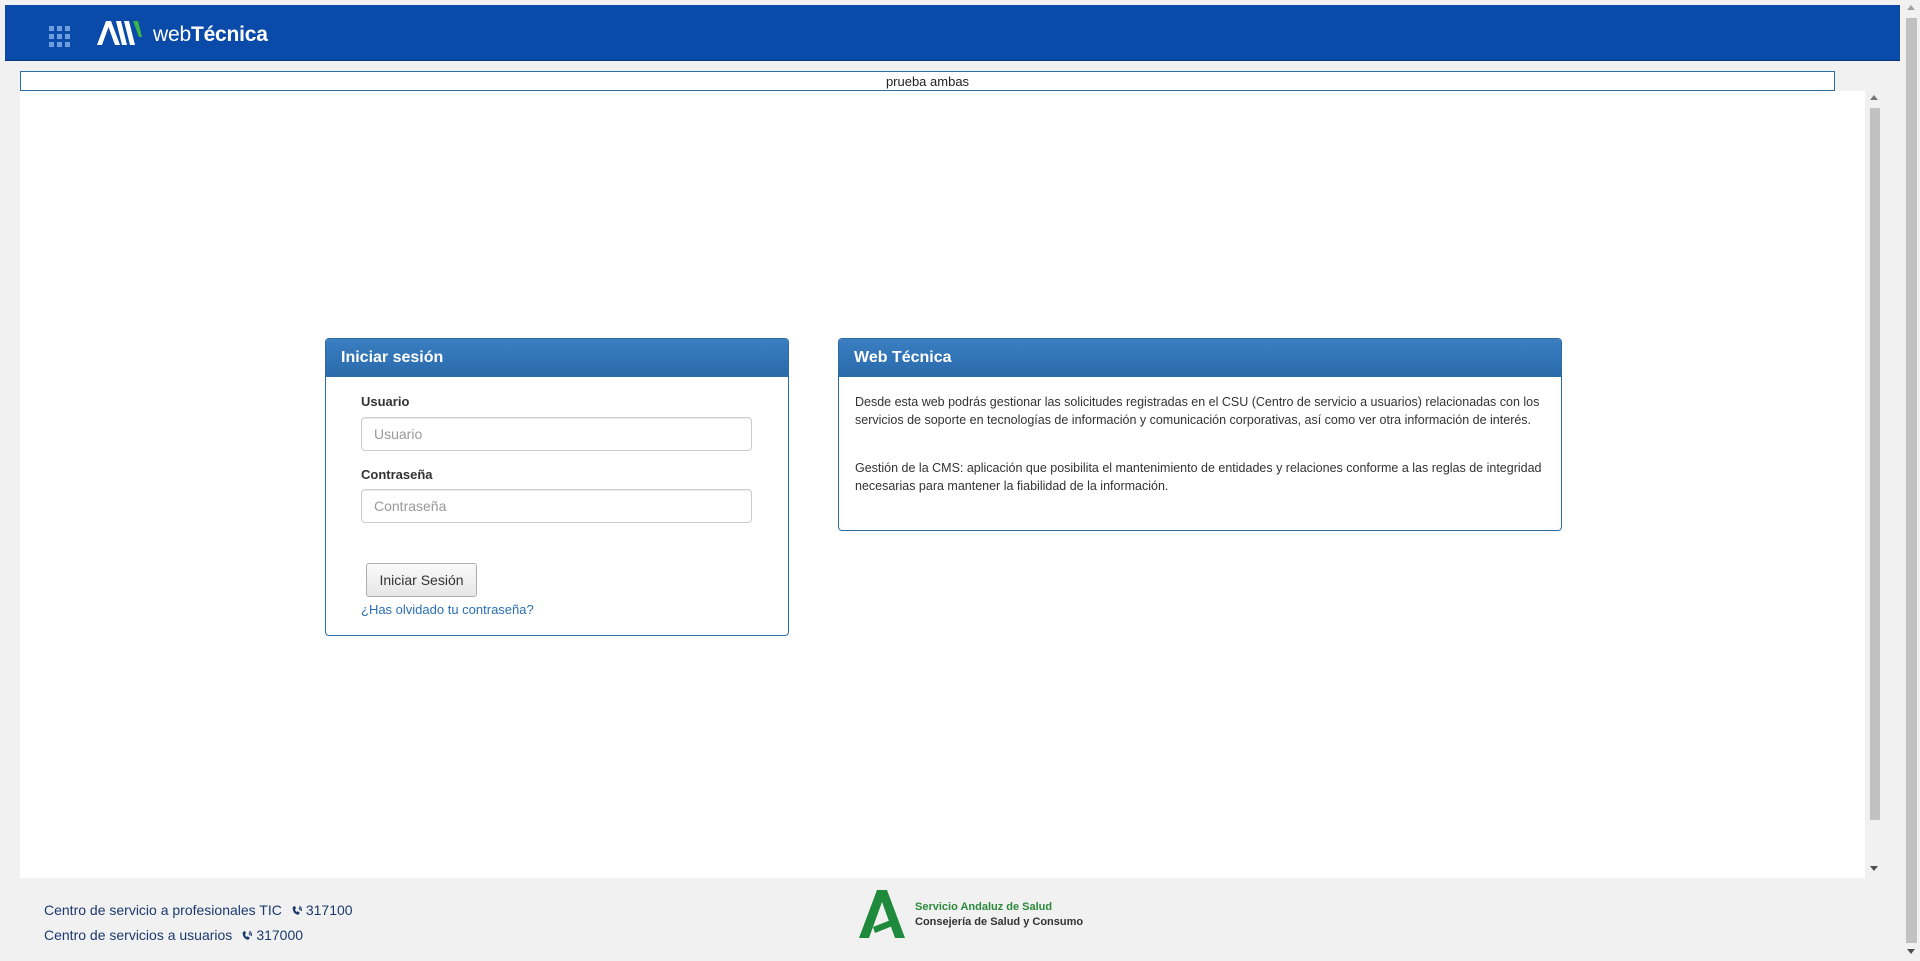 The width and height of the screenshot is (1920, 961). Describe the element at coordinates (557, 358) in the screenshot. I see `login-panel-title: Iniciar sesión` at that location.